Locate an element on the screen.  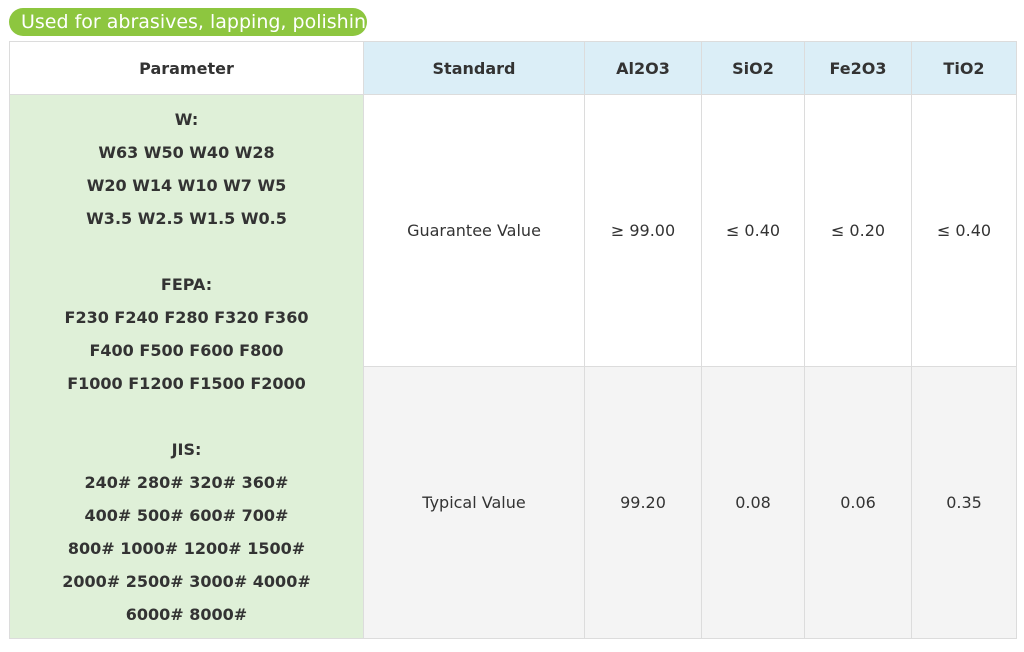
fe2o3-typical: 0.06 is located at coordinates (858, 502).